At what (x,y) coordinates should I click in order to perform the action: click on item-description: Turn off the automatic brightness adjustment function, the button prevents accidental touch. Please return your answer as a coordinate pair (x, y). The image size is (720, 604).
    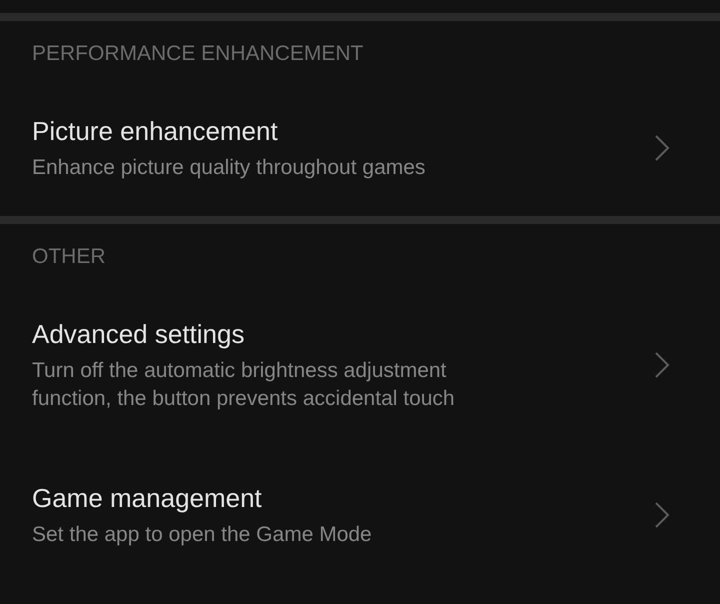
    Looking at the image, I should click on (244, 385).